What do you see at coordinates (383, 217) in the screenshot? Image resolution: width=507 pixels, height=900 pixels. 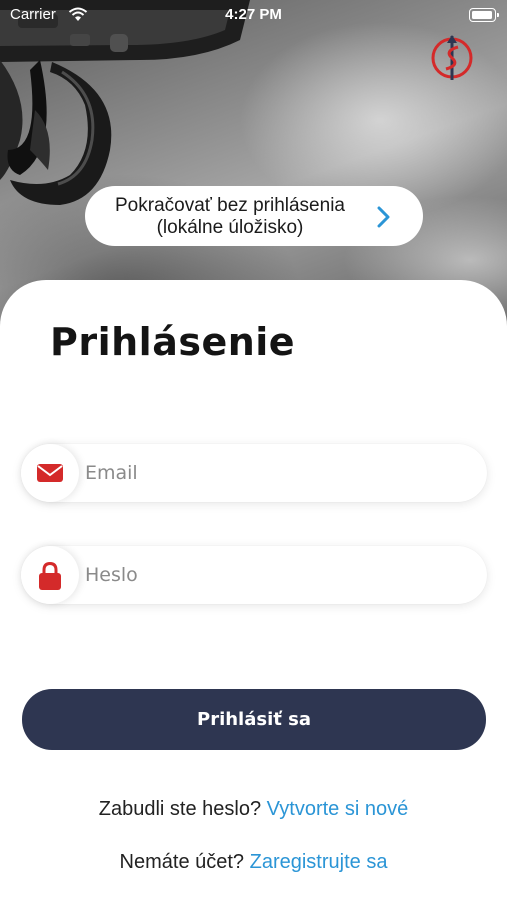 I see `chevron-right-icon` at bounding box center [383, 217].